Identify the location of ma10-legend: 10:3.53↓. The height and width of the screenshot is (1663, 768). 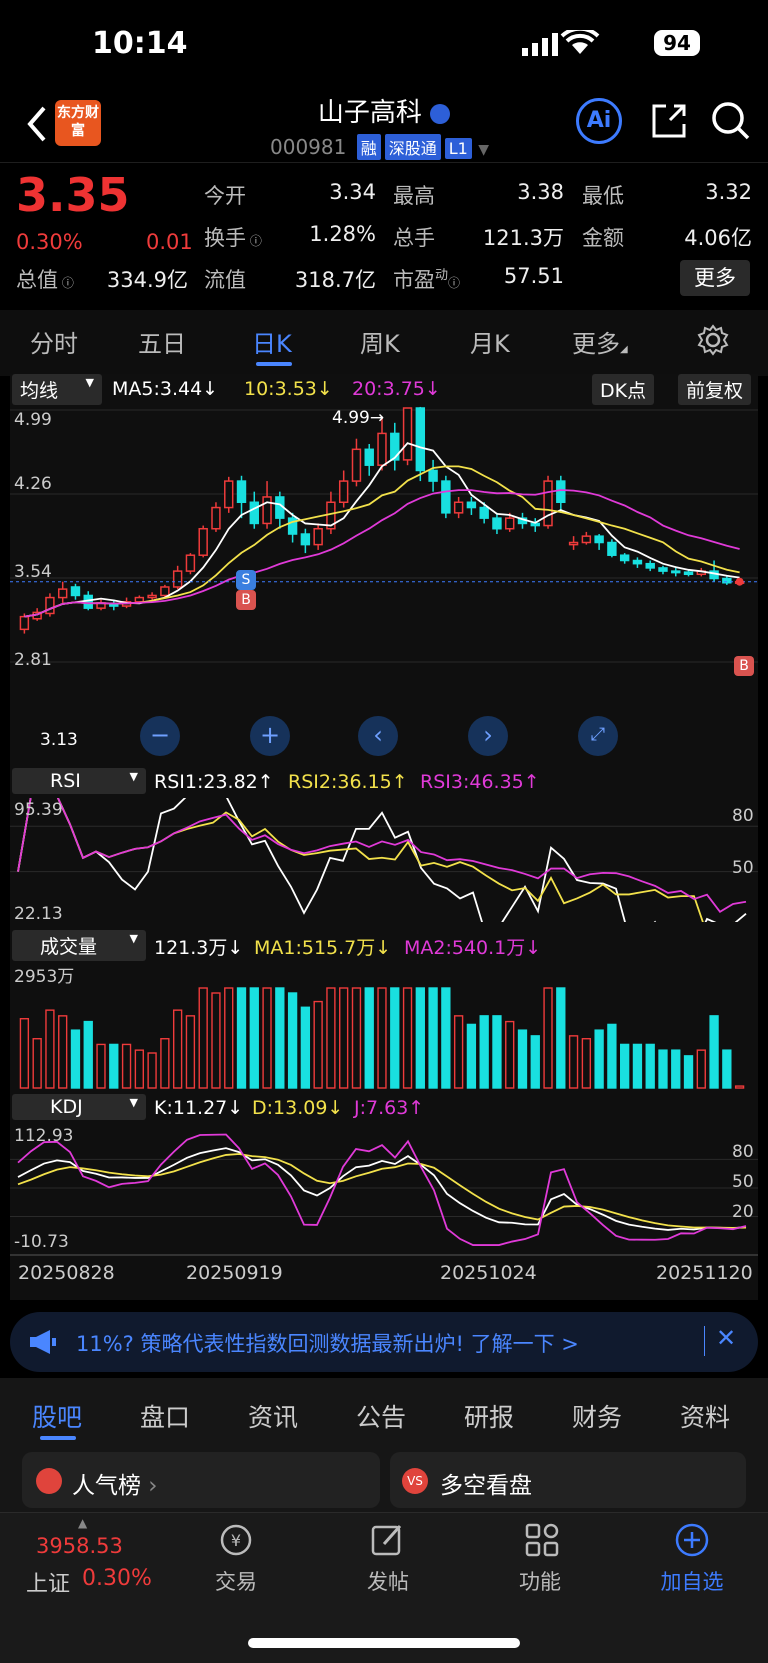
(288, 389).